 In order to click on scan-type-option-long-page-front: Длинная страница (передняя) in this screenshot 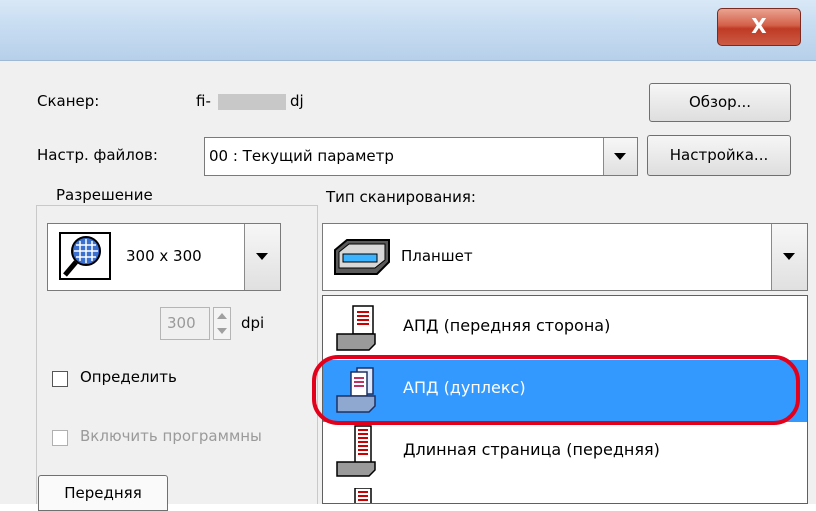, I will do `click(565, 453)`.